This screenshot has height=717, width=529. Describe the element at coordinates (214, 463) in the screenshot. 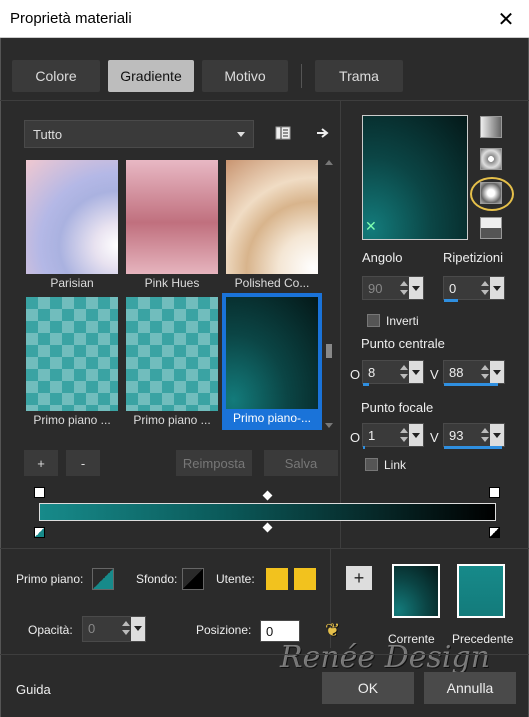

I see `reset-button: Reimposta` at that location.